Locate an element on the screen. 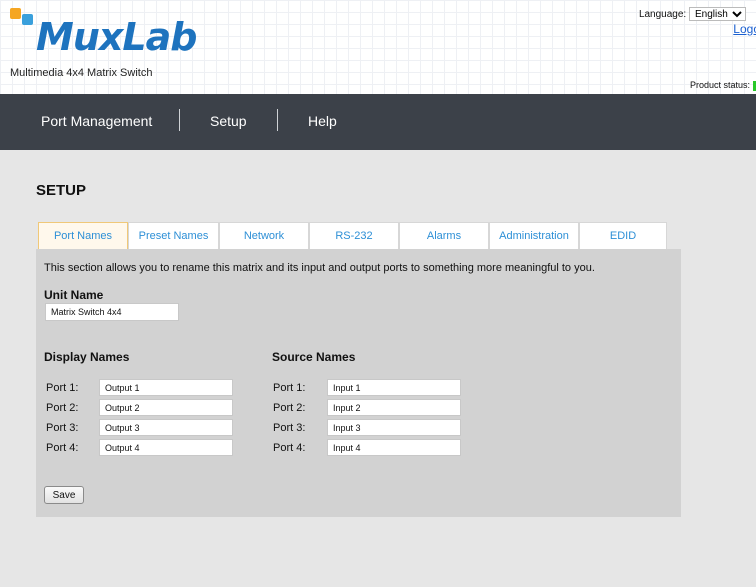 The width and height of the screenshot is (756, 587). language-selector: Language: English is located at coordinates (692, 14).